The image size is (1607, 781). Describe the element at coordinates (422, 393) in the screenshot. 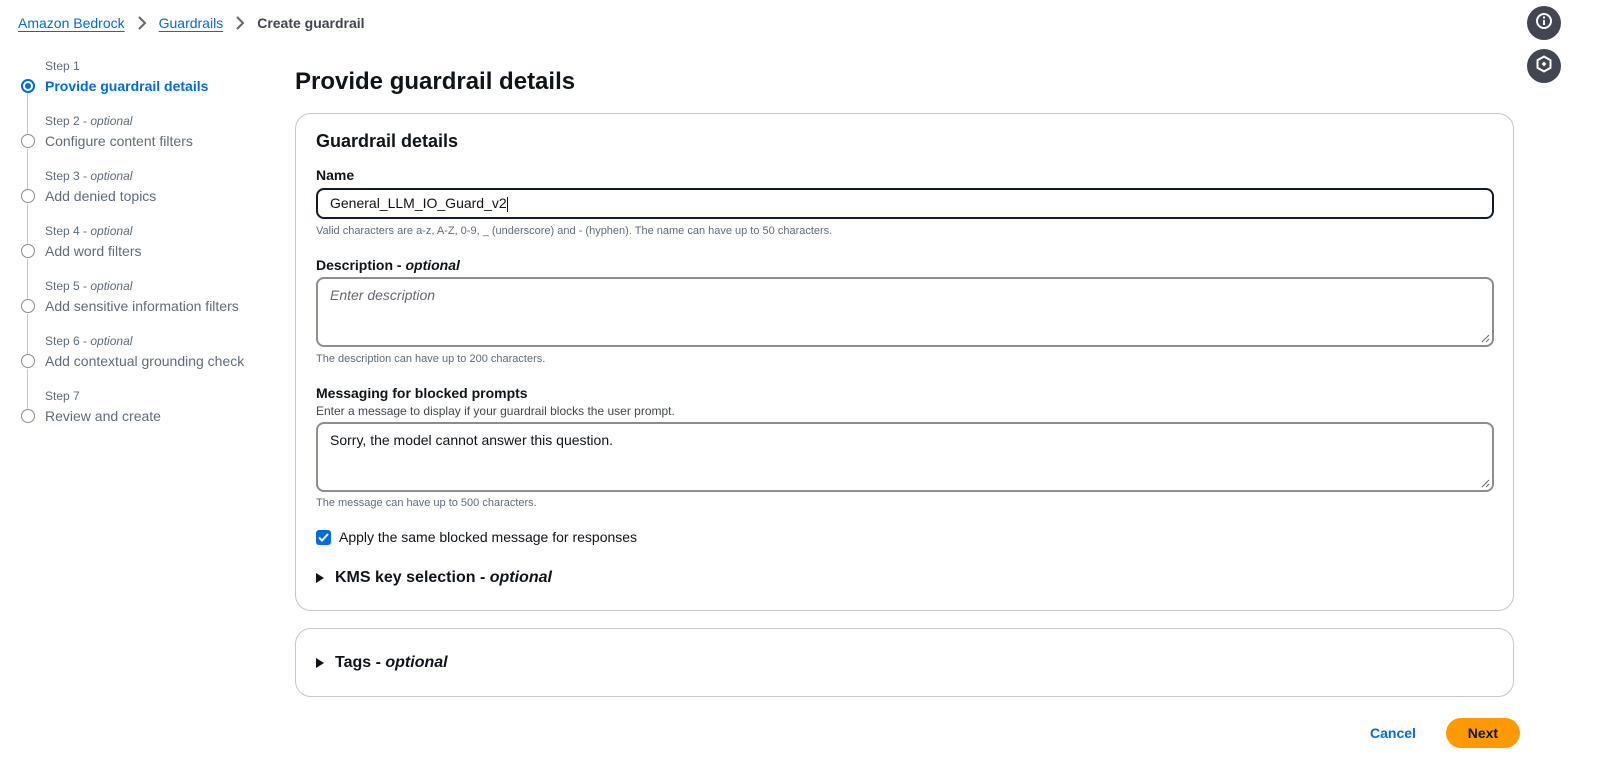

I see `blocked-prompts-label: Messaging for blocked prompts` at that location.